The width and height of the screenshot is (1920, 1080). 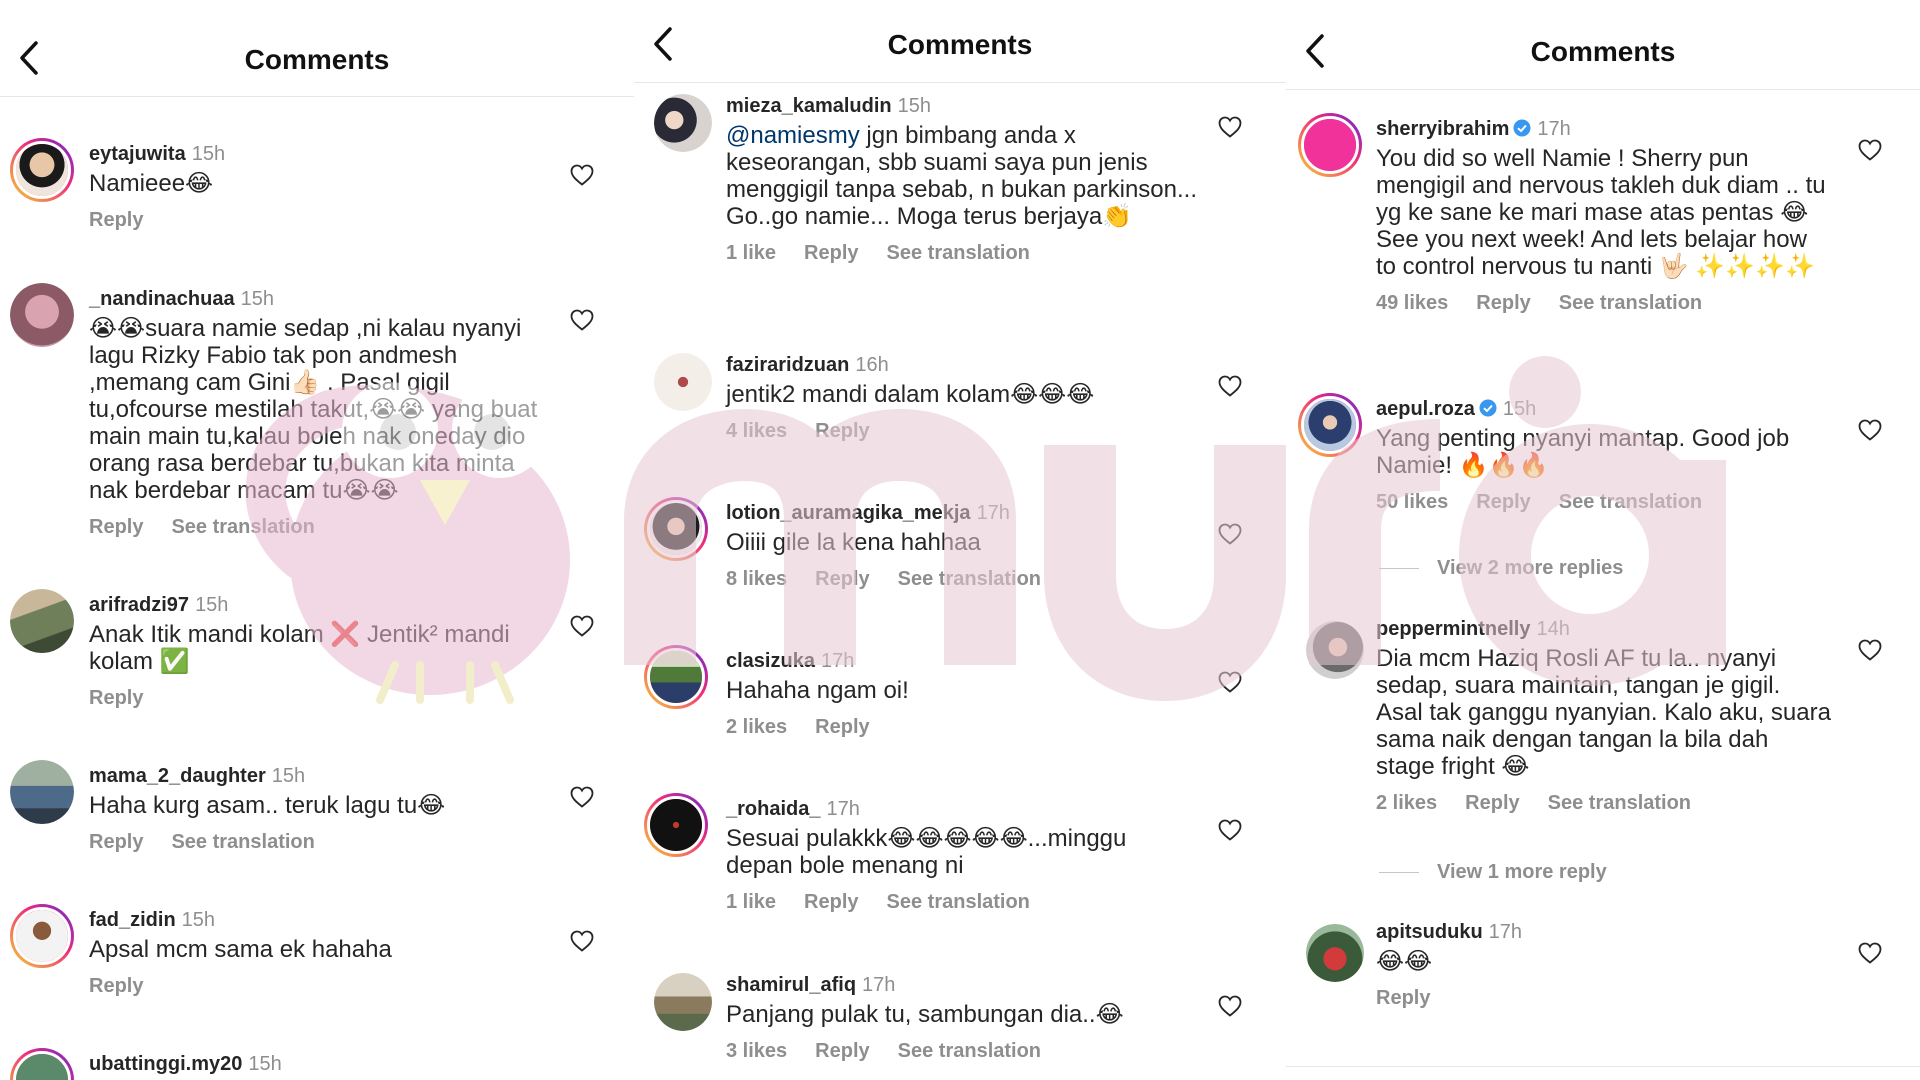 I want to click on likes-count: 50 likes, so click(x=1412, y=502).